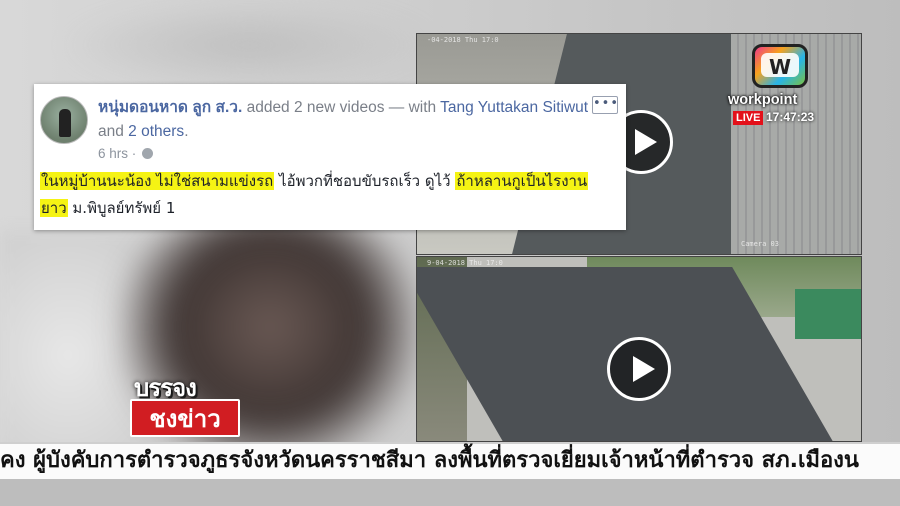 This screenshot has width=900, height=506. Describe the element at coordinates (365, 181) in the screenshot. I see `post-text-segment: ไอ้พวกที่ชอบขับรถเร็ว ดูไว้` at that location.